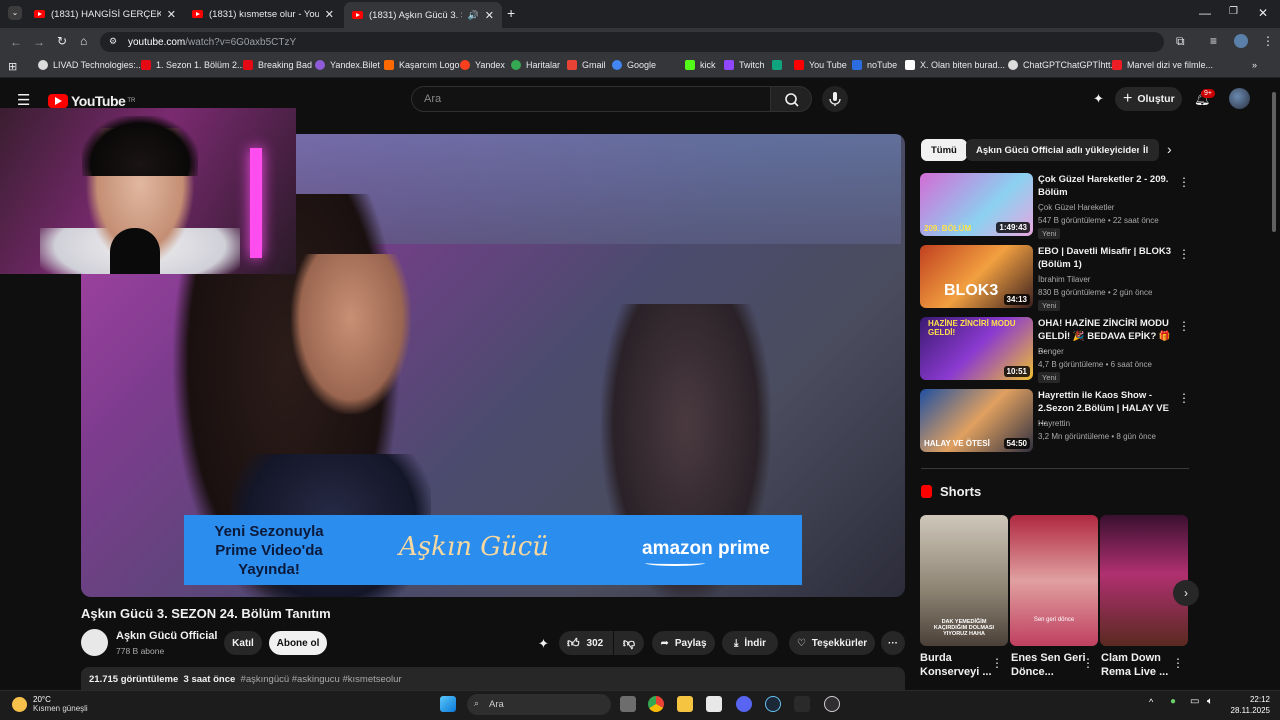 Image resolution: width=1280 pixels, height=720 pixels. I want to click on bookmark-overflow-icon: », so click(1254, 65).